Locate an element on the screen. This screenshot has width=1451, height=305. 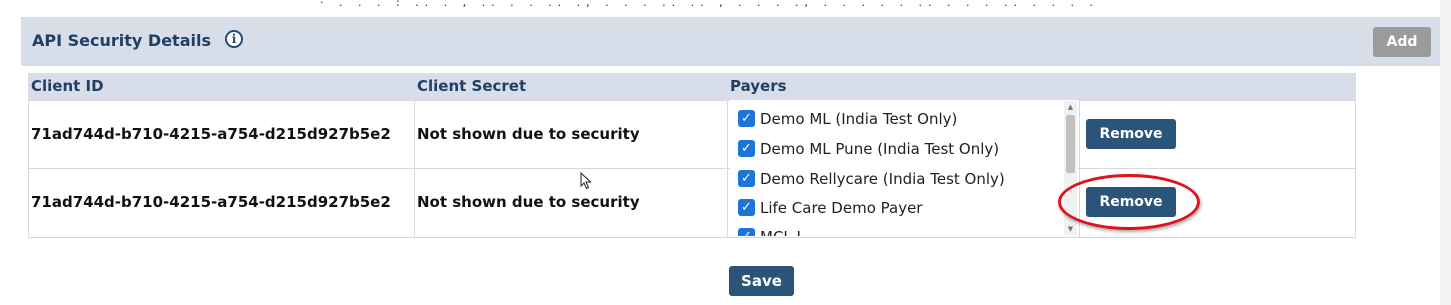
header-client-secret: Client Secret is located at coordinates (472, 86).